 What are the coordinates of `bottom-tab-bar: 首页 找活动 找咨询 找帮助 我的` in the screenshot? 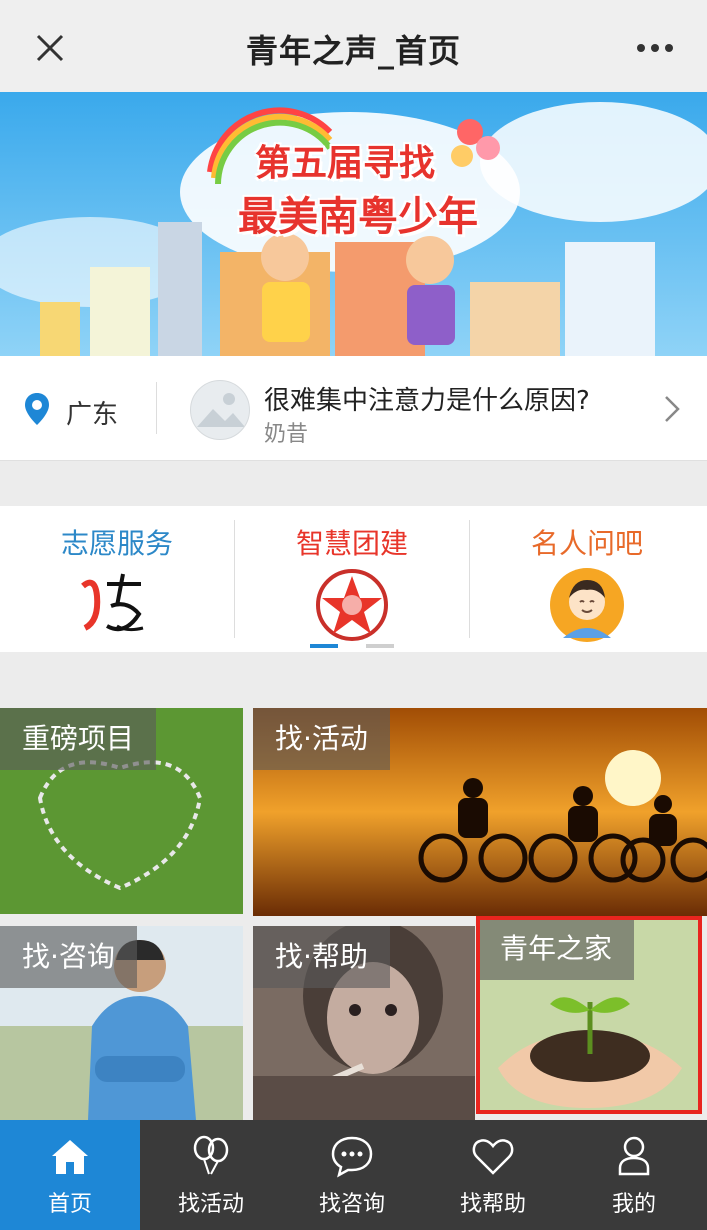 It's located at (353, 1175).